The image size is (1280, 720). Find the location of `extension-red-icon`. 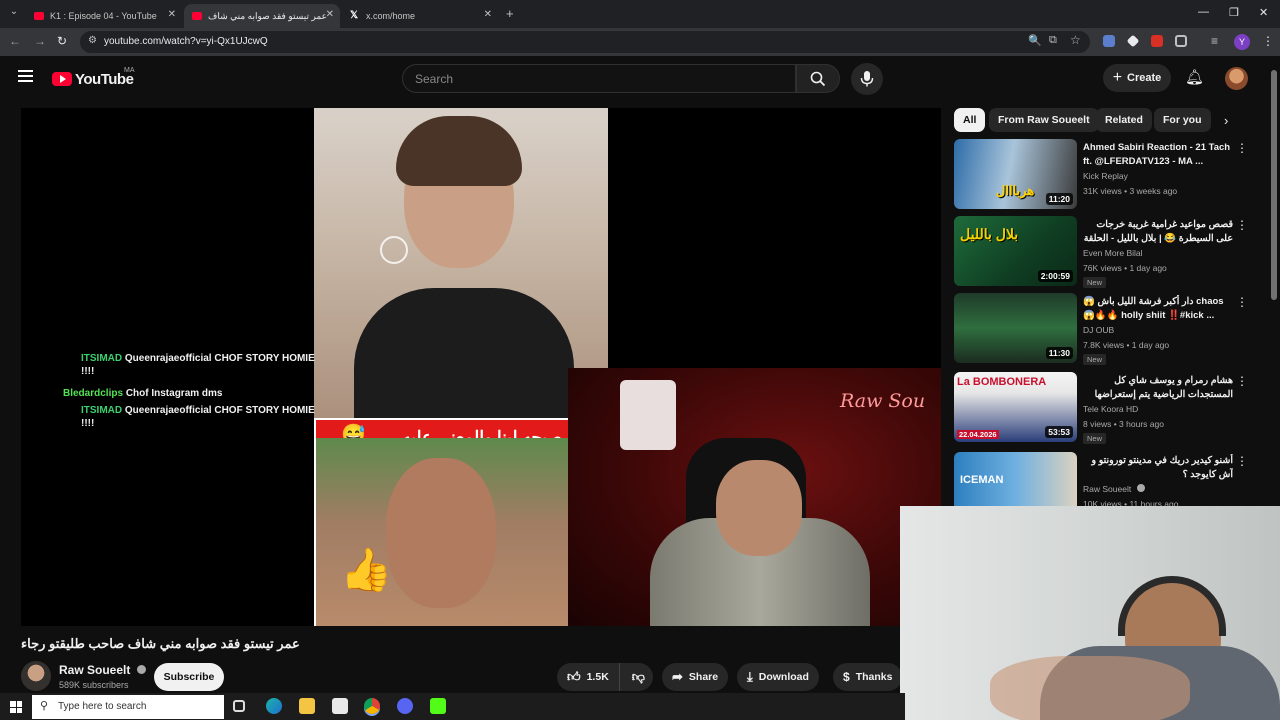

extension-red-icon is located at coordinates (1157, 41).